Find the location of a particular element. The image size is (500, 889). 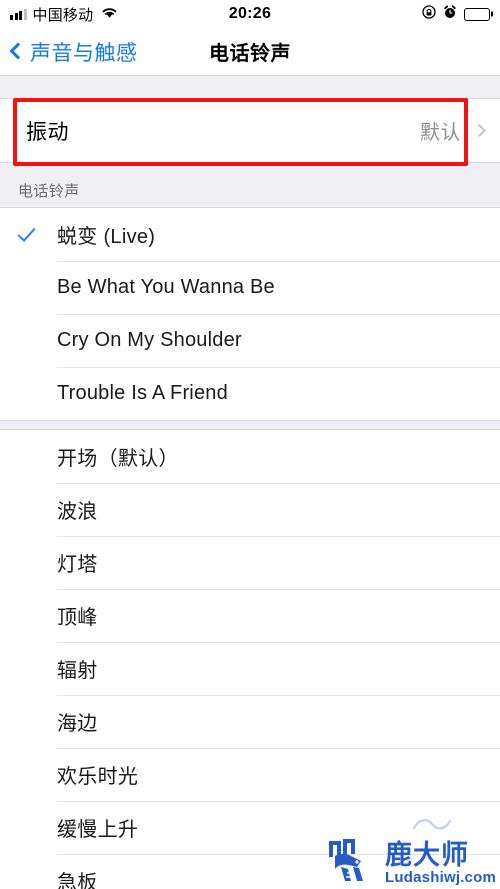

chevron-left-icon is located at coordinates (18, 51).